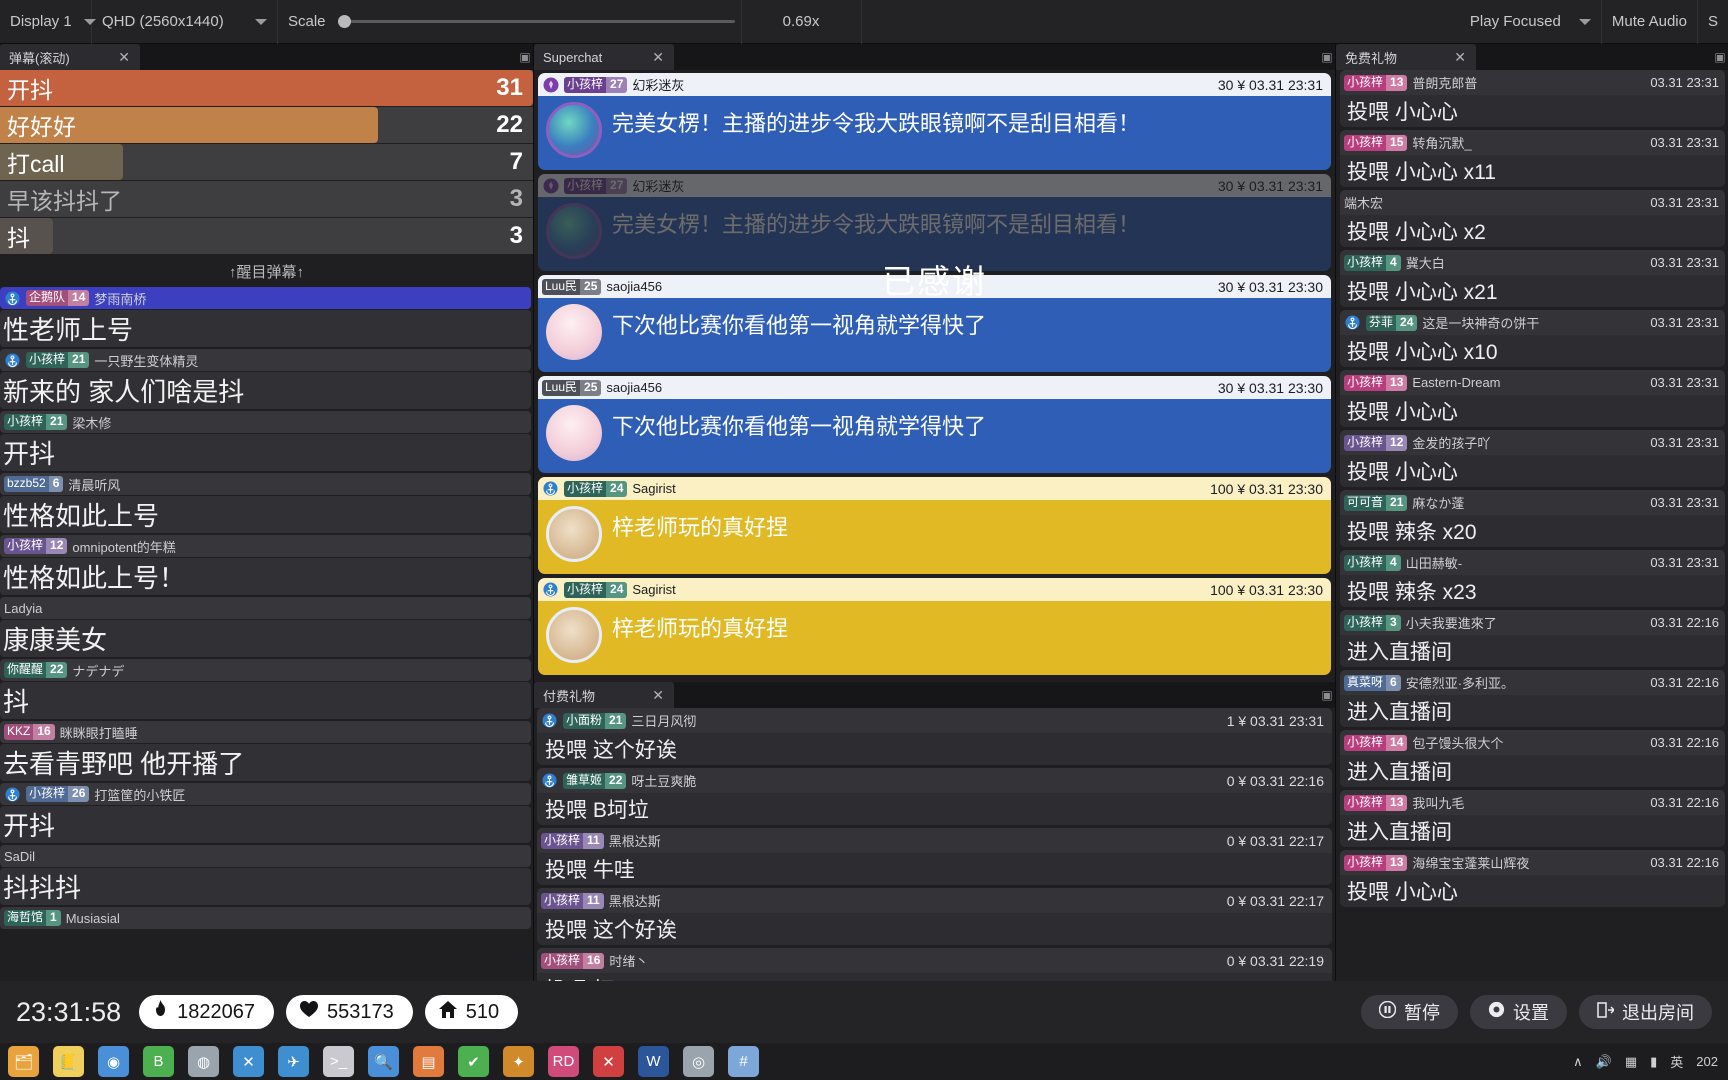 The width and height of the screenshot is (1728, 1080). I want to click on battery-icon: ▮, so click(1653, 1062).